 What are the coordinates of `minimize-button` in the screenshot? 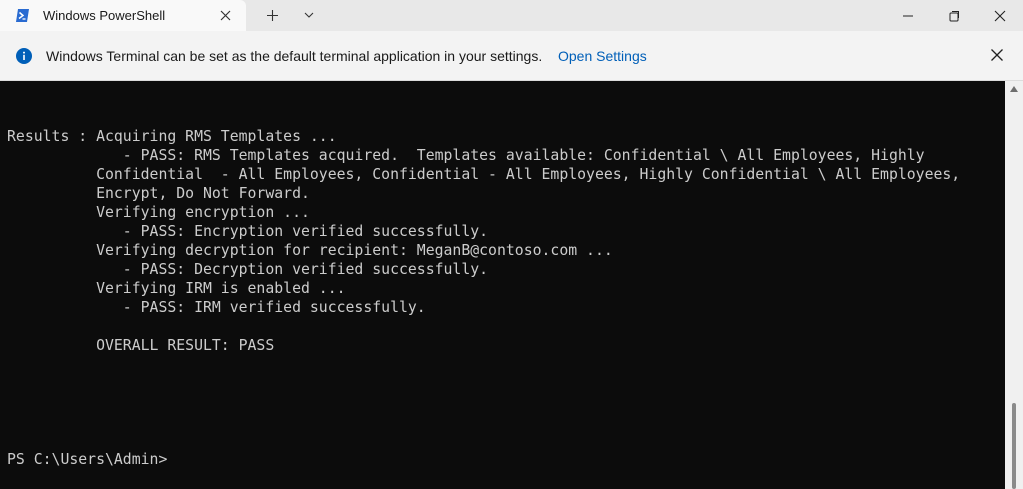 It's located at (908, 15).